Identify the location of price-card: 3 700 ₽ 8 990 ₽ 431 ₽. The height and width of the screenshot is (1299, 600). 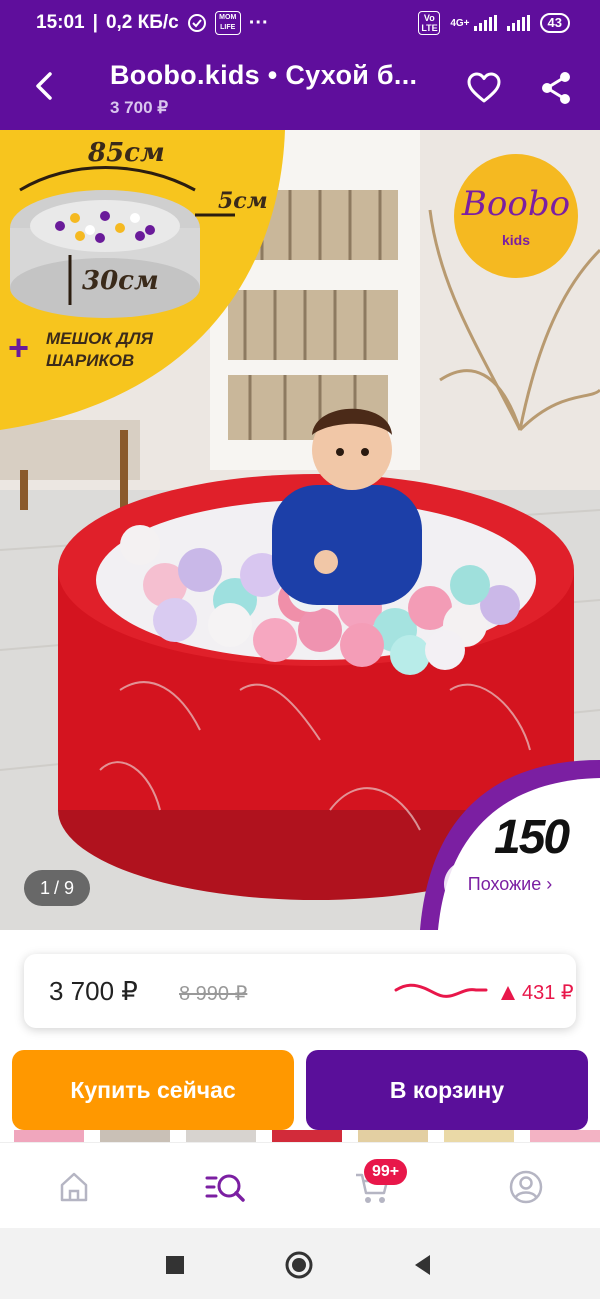
(300, 991).